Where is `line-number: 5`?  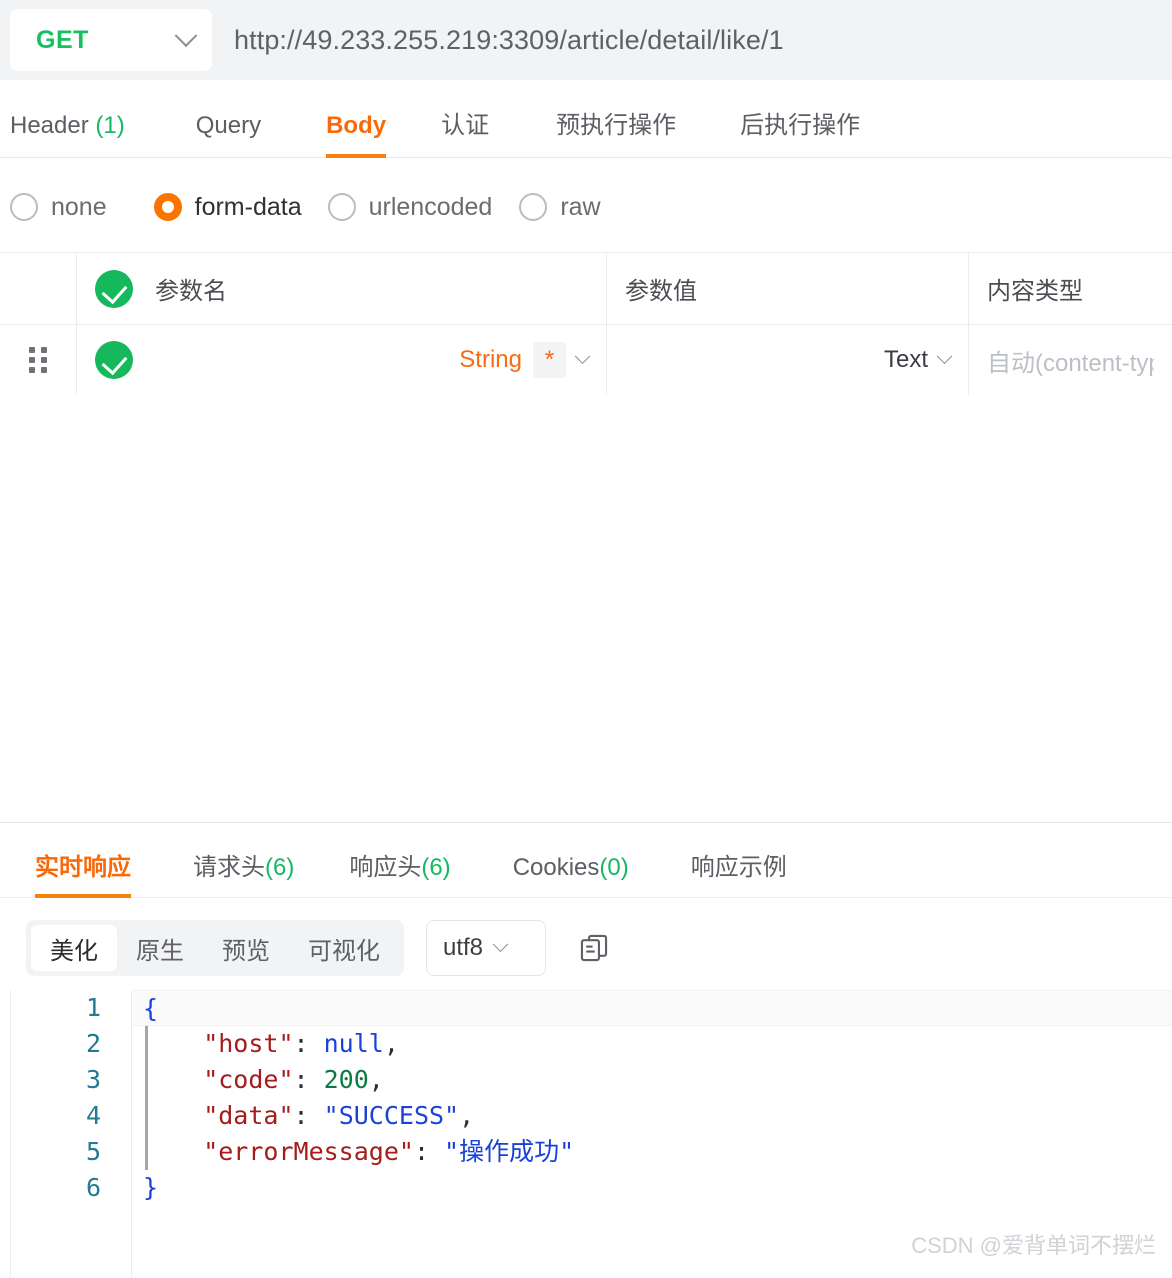 line-number: 5 is located at coordinates (93, 1151).